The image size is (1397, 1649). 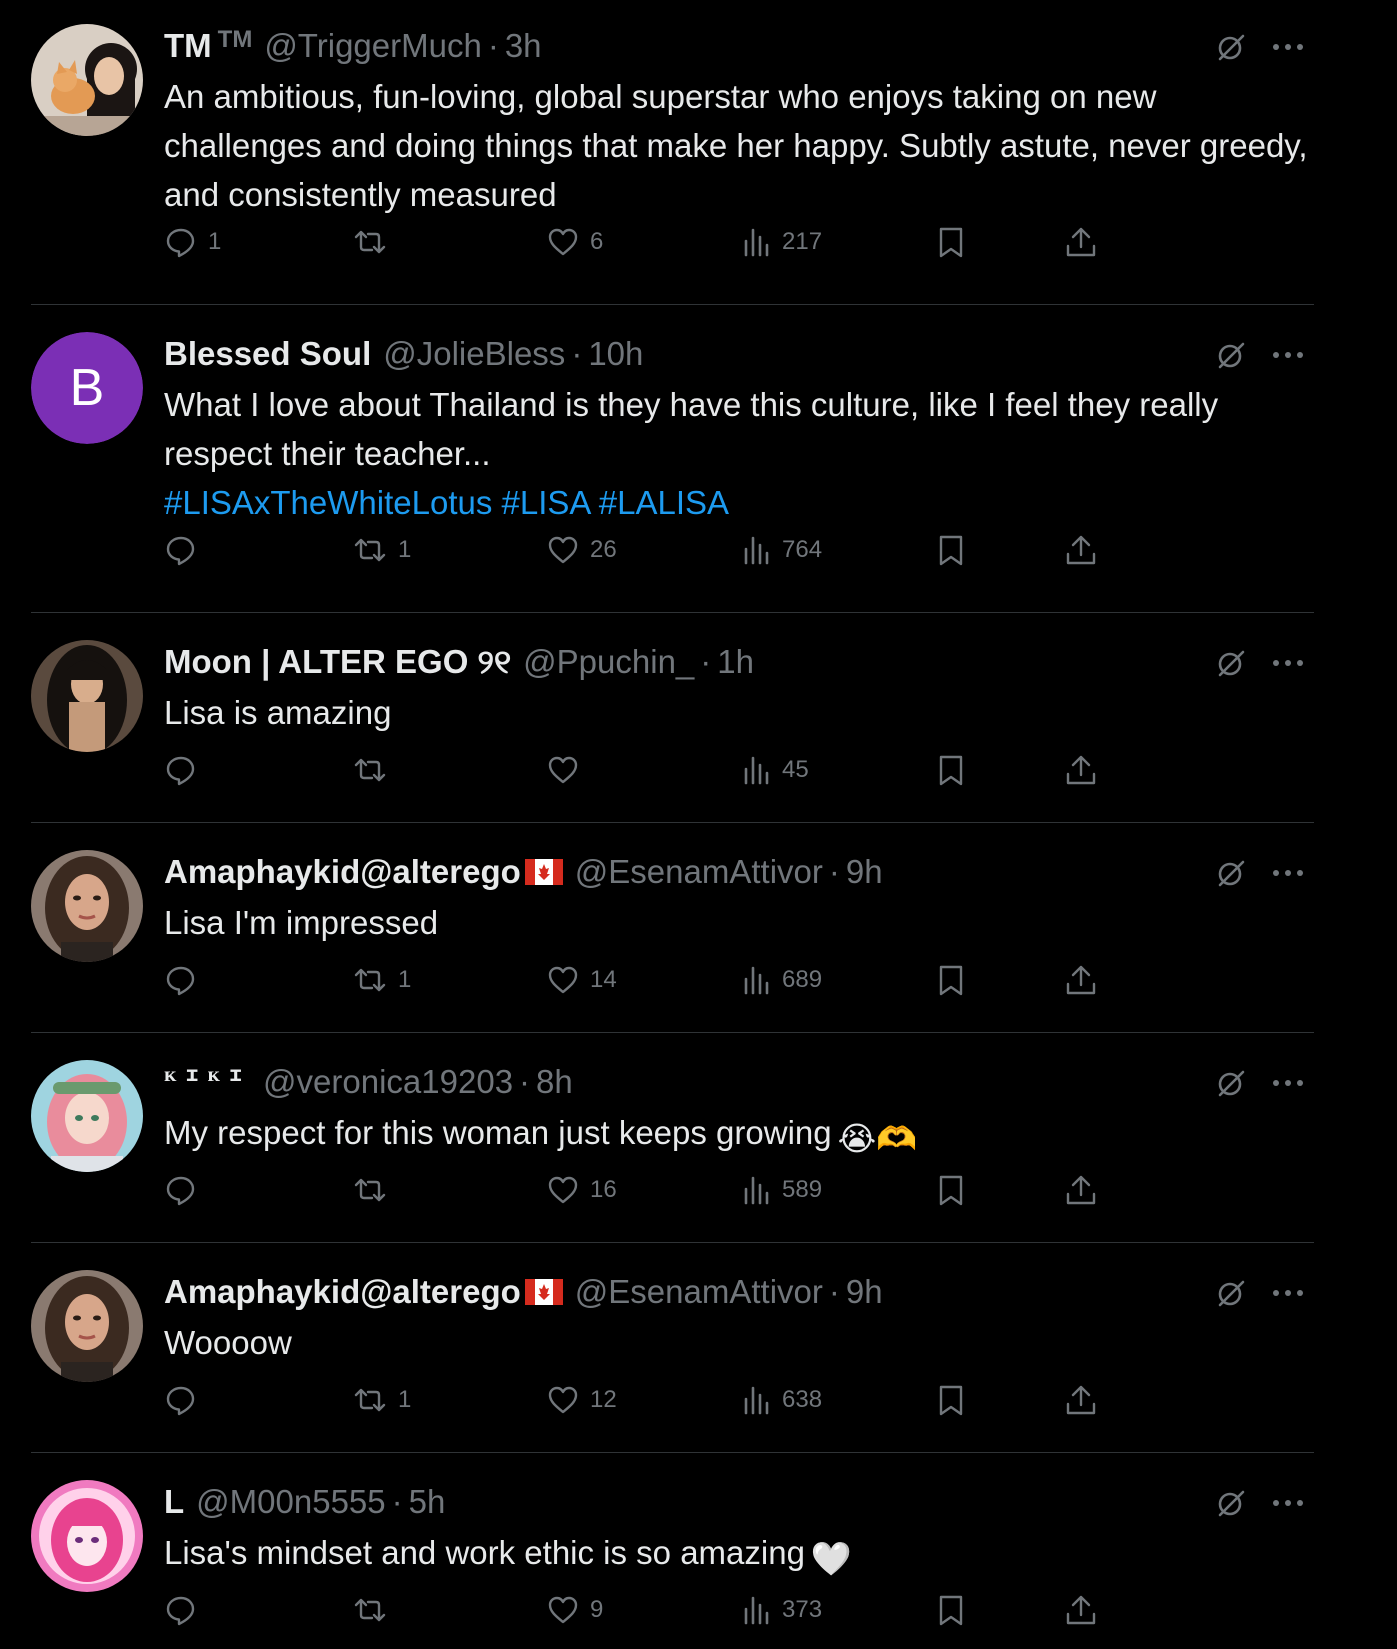 What do you see at coordinates (664, 980) in the screenshot?
I see `action-bar: 1 14 689` at bounding box center [664, 980].